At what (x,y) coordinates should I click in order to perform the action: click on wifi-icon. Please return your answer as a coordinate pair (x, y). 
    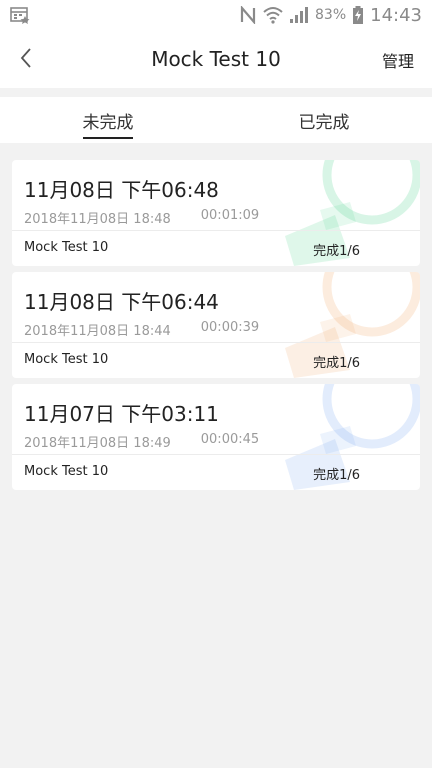
    Looking at the image, I should click on (273, 15).